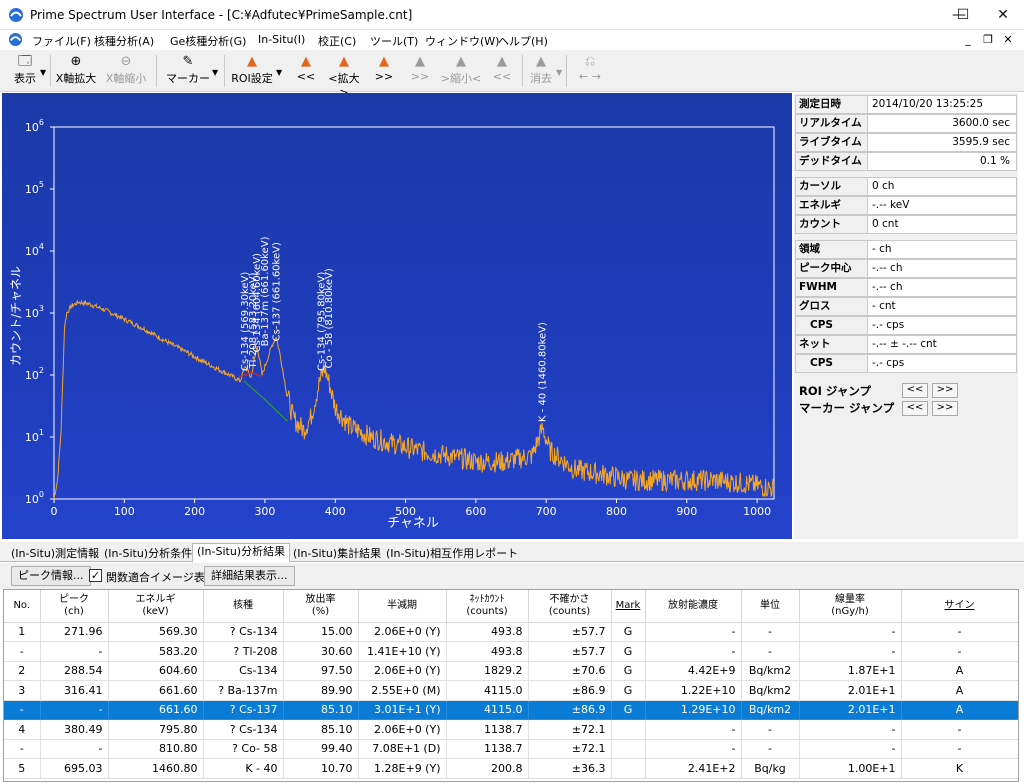 The height and width of the screenshot is (784, 1024). Describe the element at coordinates (95, 575) in the screenshot. I see `fit-image-checkbox: ✓` at that location.